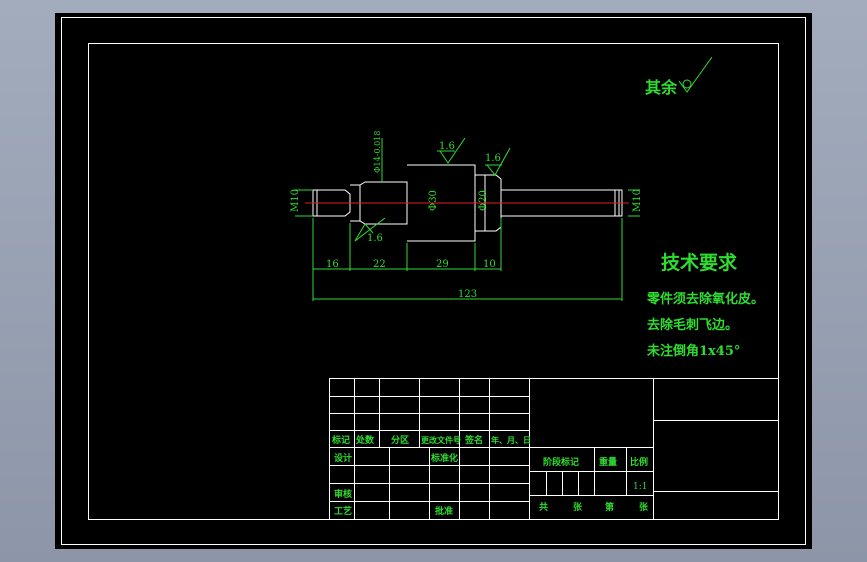 This screenshot has height=562, width=867. I want to click on dim-l3: 29, so click(442, 264).